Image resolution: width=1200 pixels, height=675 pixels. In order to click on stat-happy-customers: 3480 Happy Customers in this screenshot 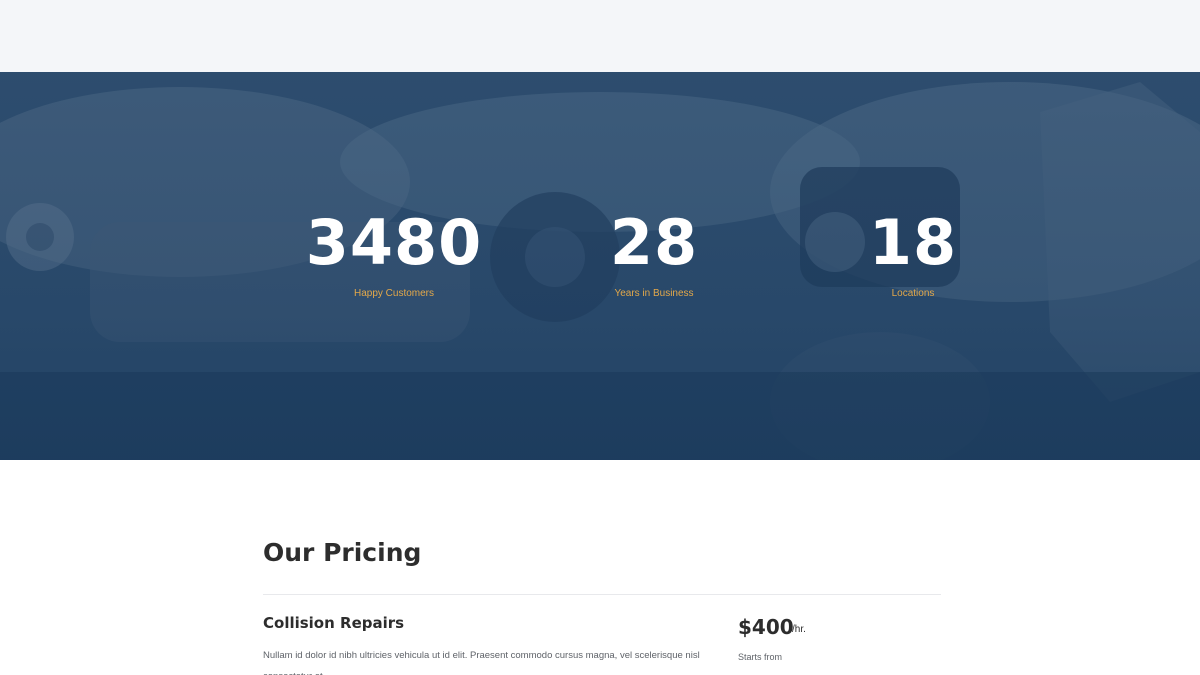, I will do `click(394, 253)`.